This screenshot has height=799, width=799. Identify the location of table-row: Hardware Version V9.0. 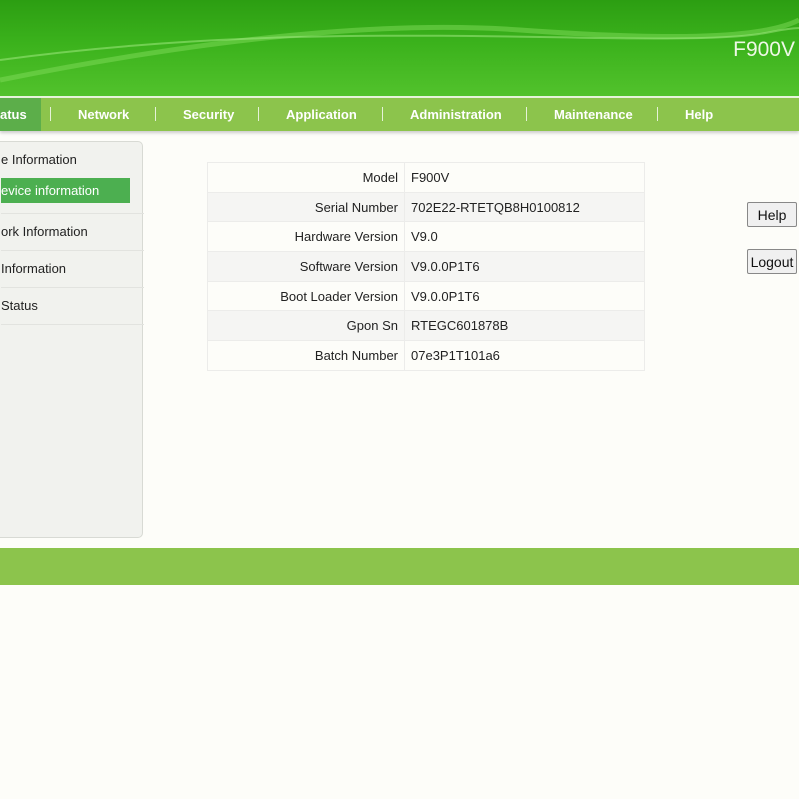
(426, 237).